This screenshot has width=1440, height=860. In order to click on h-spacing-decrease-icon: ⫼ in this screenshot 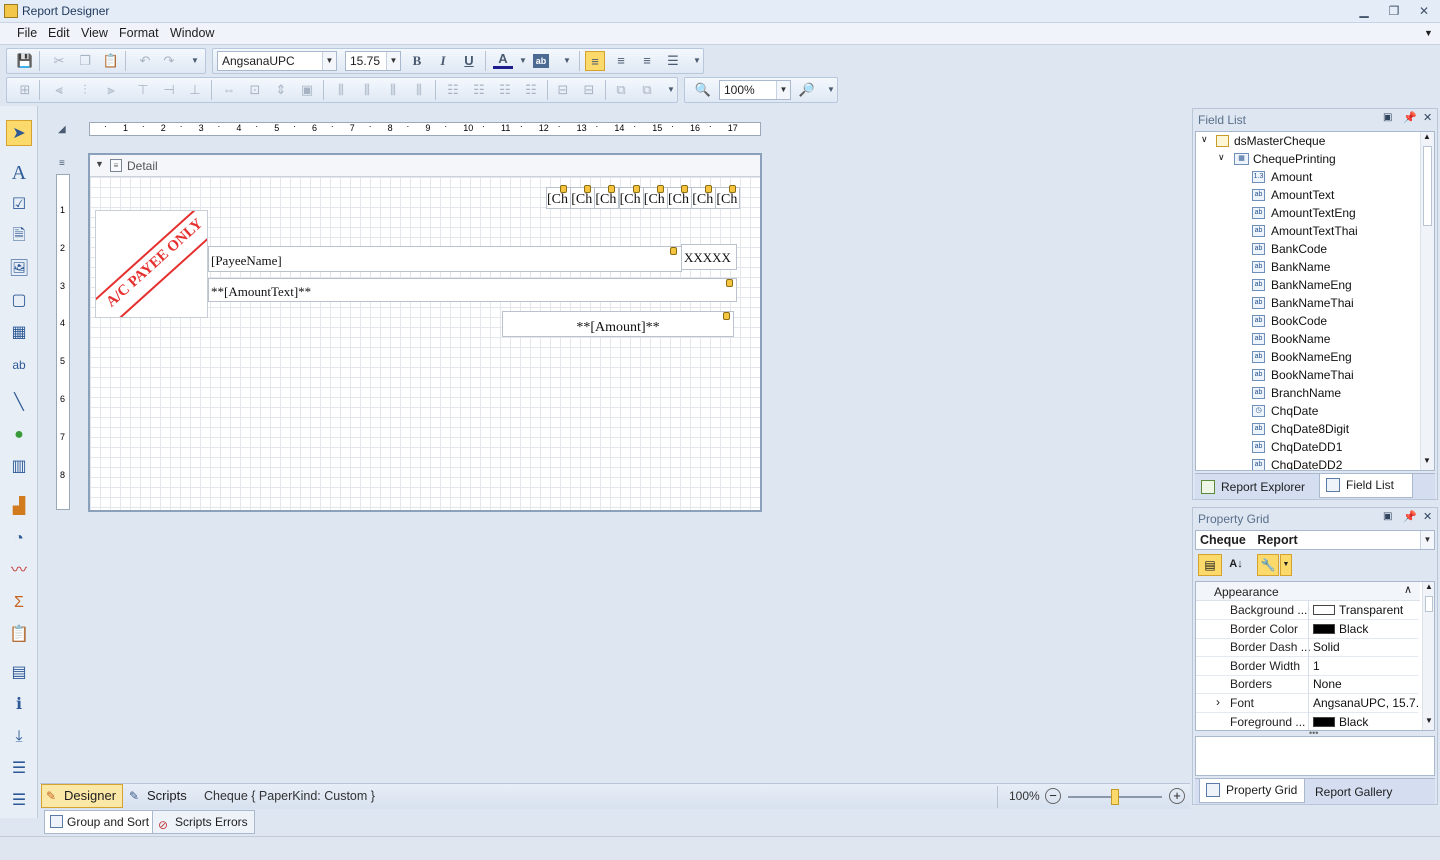, I will do `click(393, 90)`.